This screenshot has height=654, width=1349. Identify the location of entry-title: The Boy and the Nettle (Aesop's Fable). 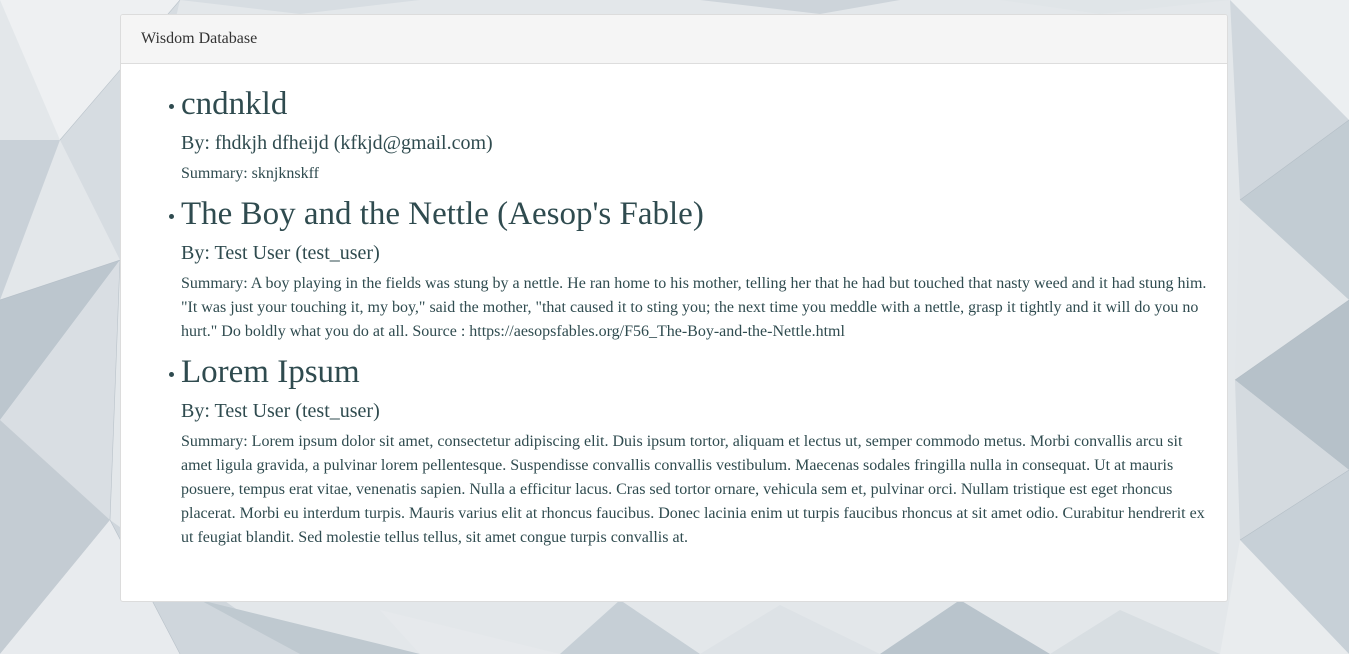
(442, 214).